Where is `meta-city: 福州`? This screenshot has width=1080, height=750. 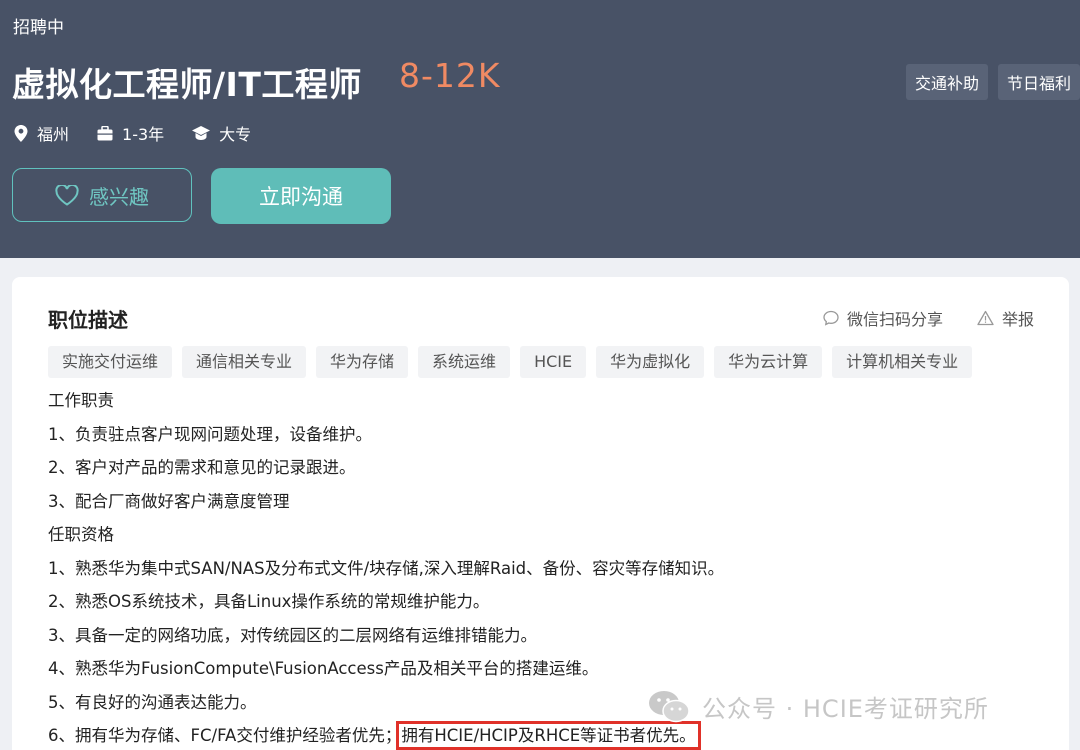
meta-city: 福州 is located at coordinates (41, 133).